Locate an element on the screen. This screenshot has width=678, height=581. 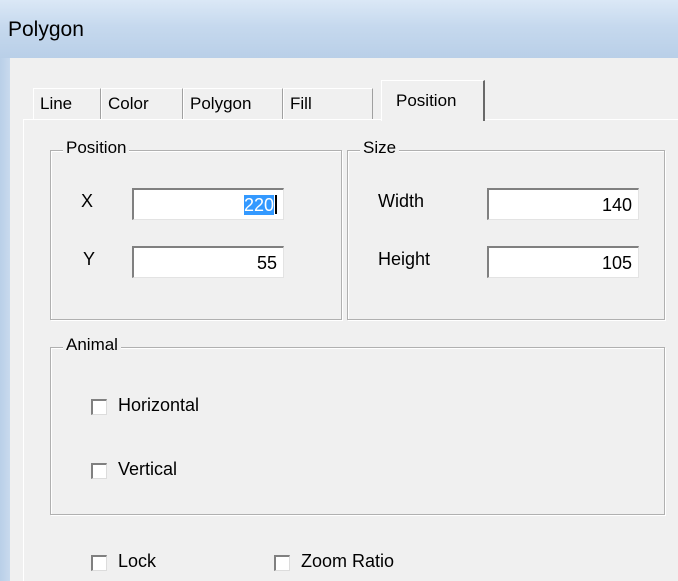
x-input: 220 is located at coordinates (208, 204).